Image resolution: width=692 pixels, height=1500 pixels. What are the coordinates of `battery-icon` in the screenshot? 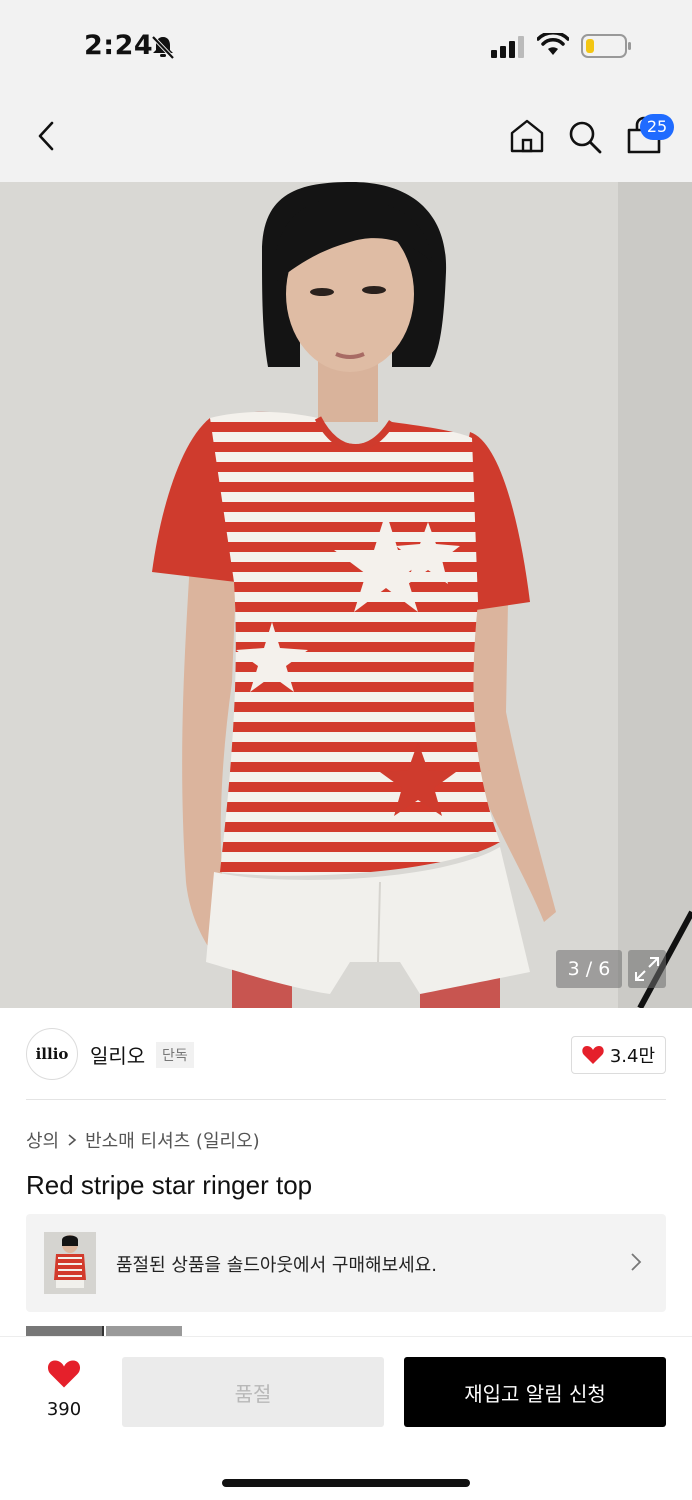 It's located at (607, 49).